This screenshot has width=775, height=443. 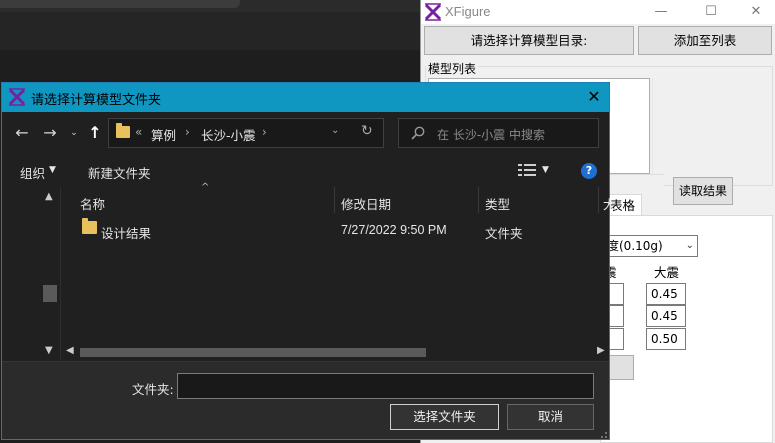 I want to click on dialog-title-bar: 请选择计算模型文件夹 ✕, so click(x=305, y=97).